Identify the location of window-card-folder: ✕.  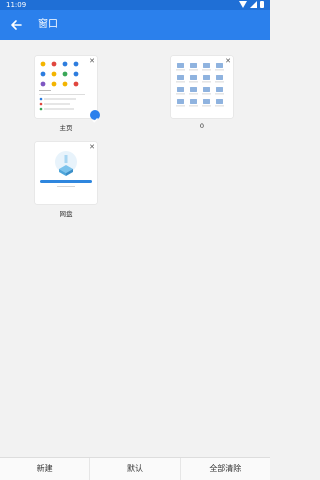
(202, 87).